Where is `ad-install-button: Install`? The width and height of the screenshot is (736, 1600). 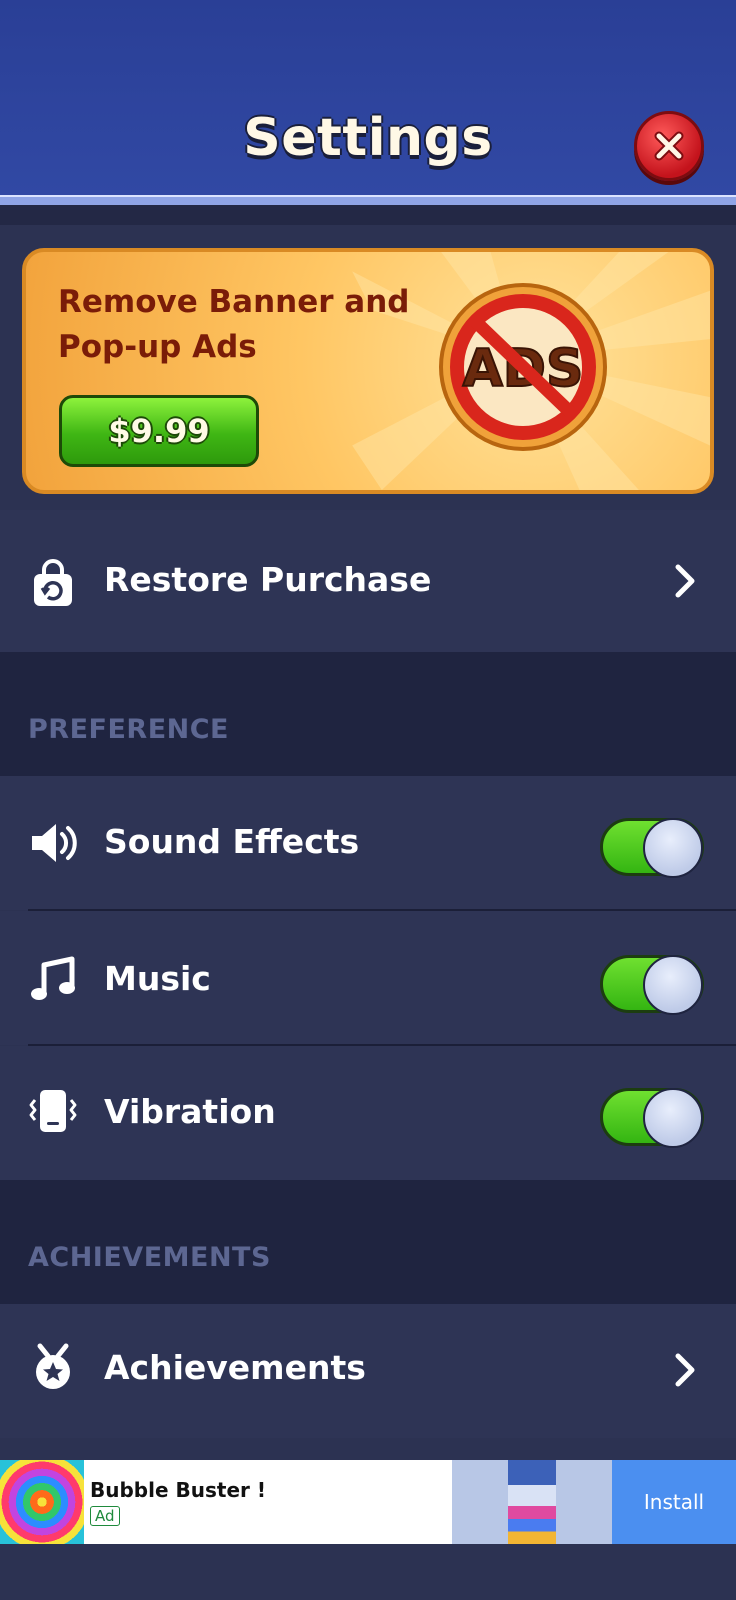
ad-install-button: Install is located at coordinates (674, 1502).